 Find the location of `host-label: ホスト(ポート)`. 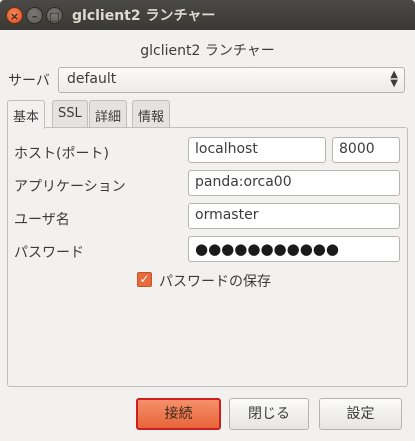

host-label: ホスト(ポート) is located at coordinates (61, 154).